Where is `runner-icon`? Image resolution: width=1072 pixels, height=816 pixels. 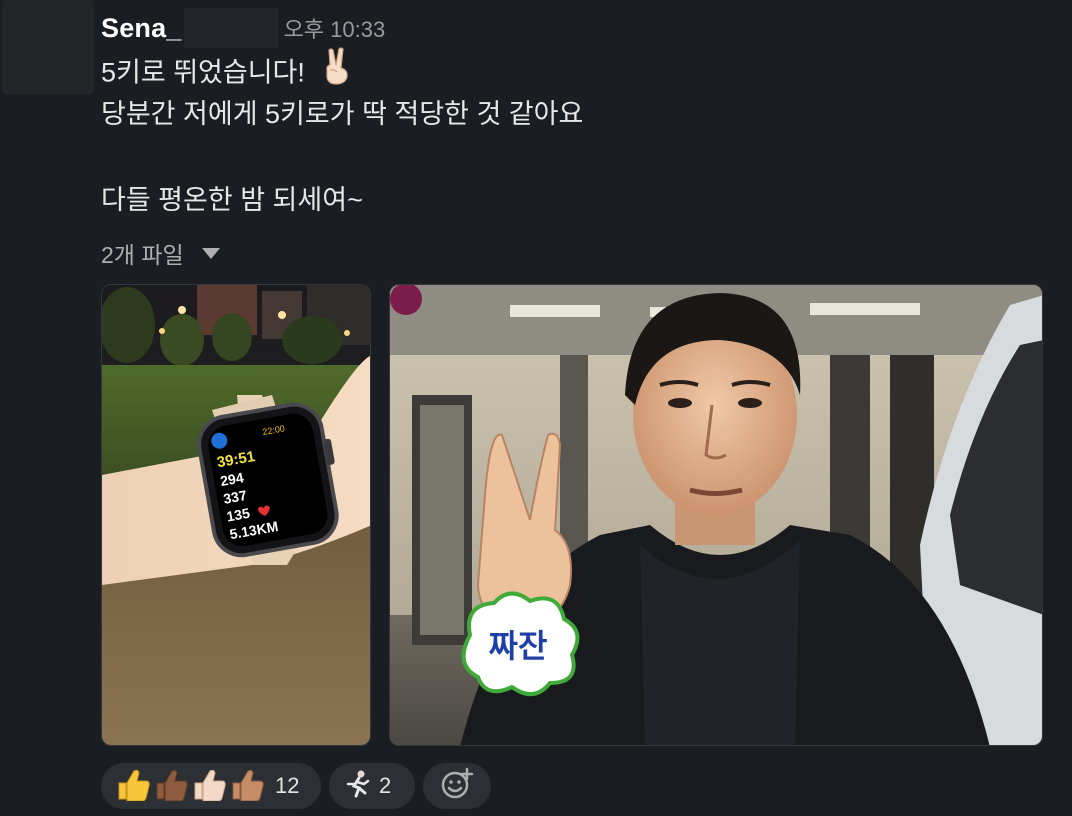 runner-icon is located at coordinates (358, 786).